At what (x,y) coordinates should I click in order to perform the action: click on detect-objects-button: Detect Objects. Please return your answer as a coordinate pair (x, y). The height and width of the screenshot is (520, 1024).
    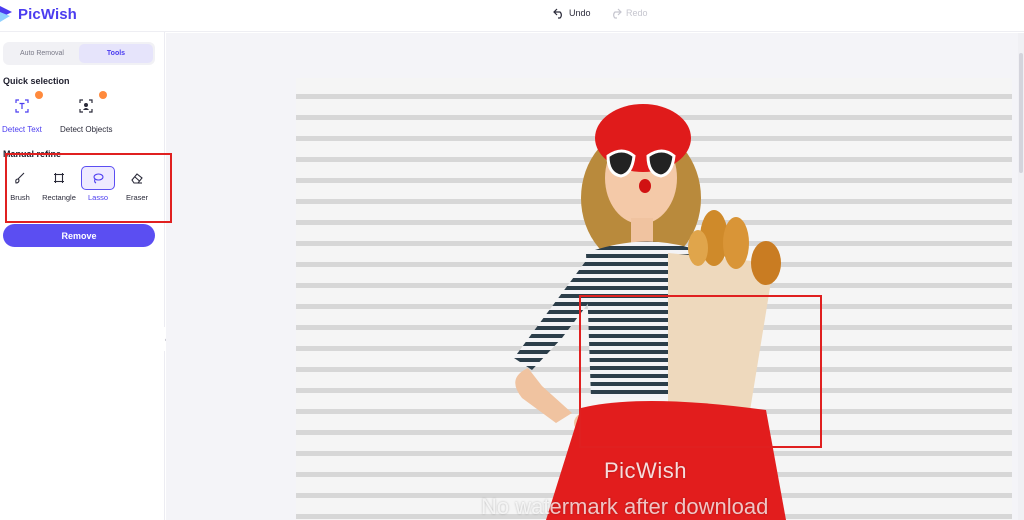
    Looking at the image, I should click on (86, 112).